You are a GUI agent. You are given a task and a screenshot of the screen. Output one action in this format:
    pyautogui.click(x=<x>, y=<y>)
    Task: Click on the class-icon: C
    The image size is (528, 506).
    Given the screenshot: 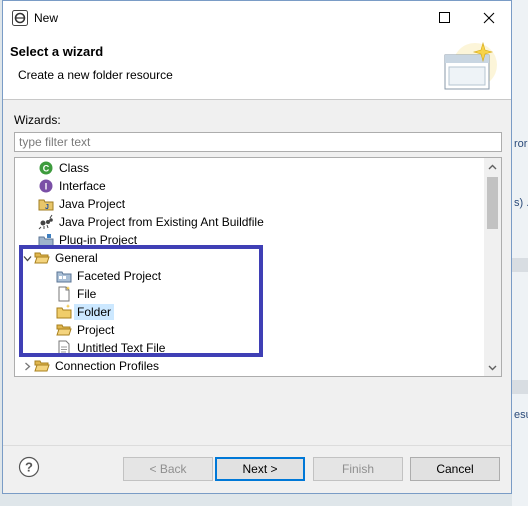 What is the action you would take?
    pyautogui.click(x=46, y=168)
    